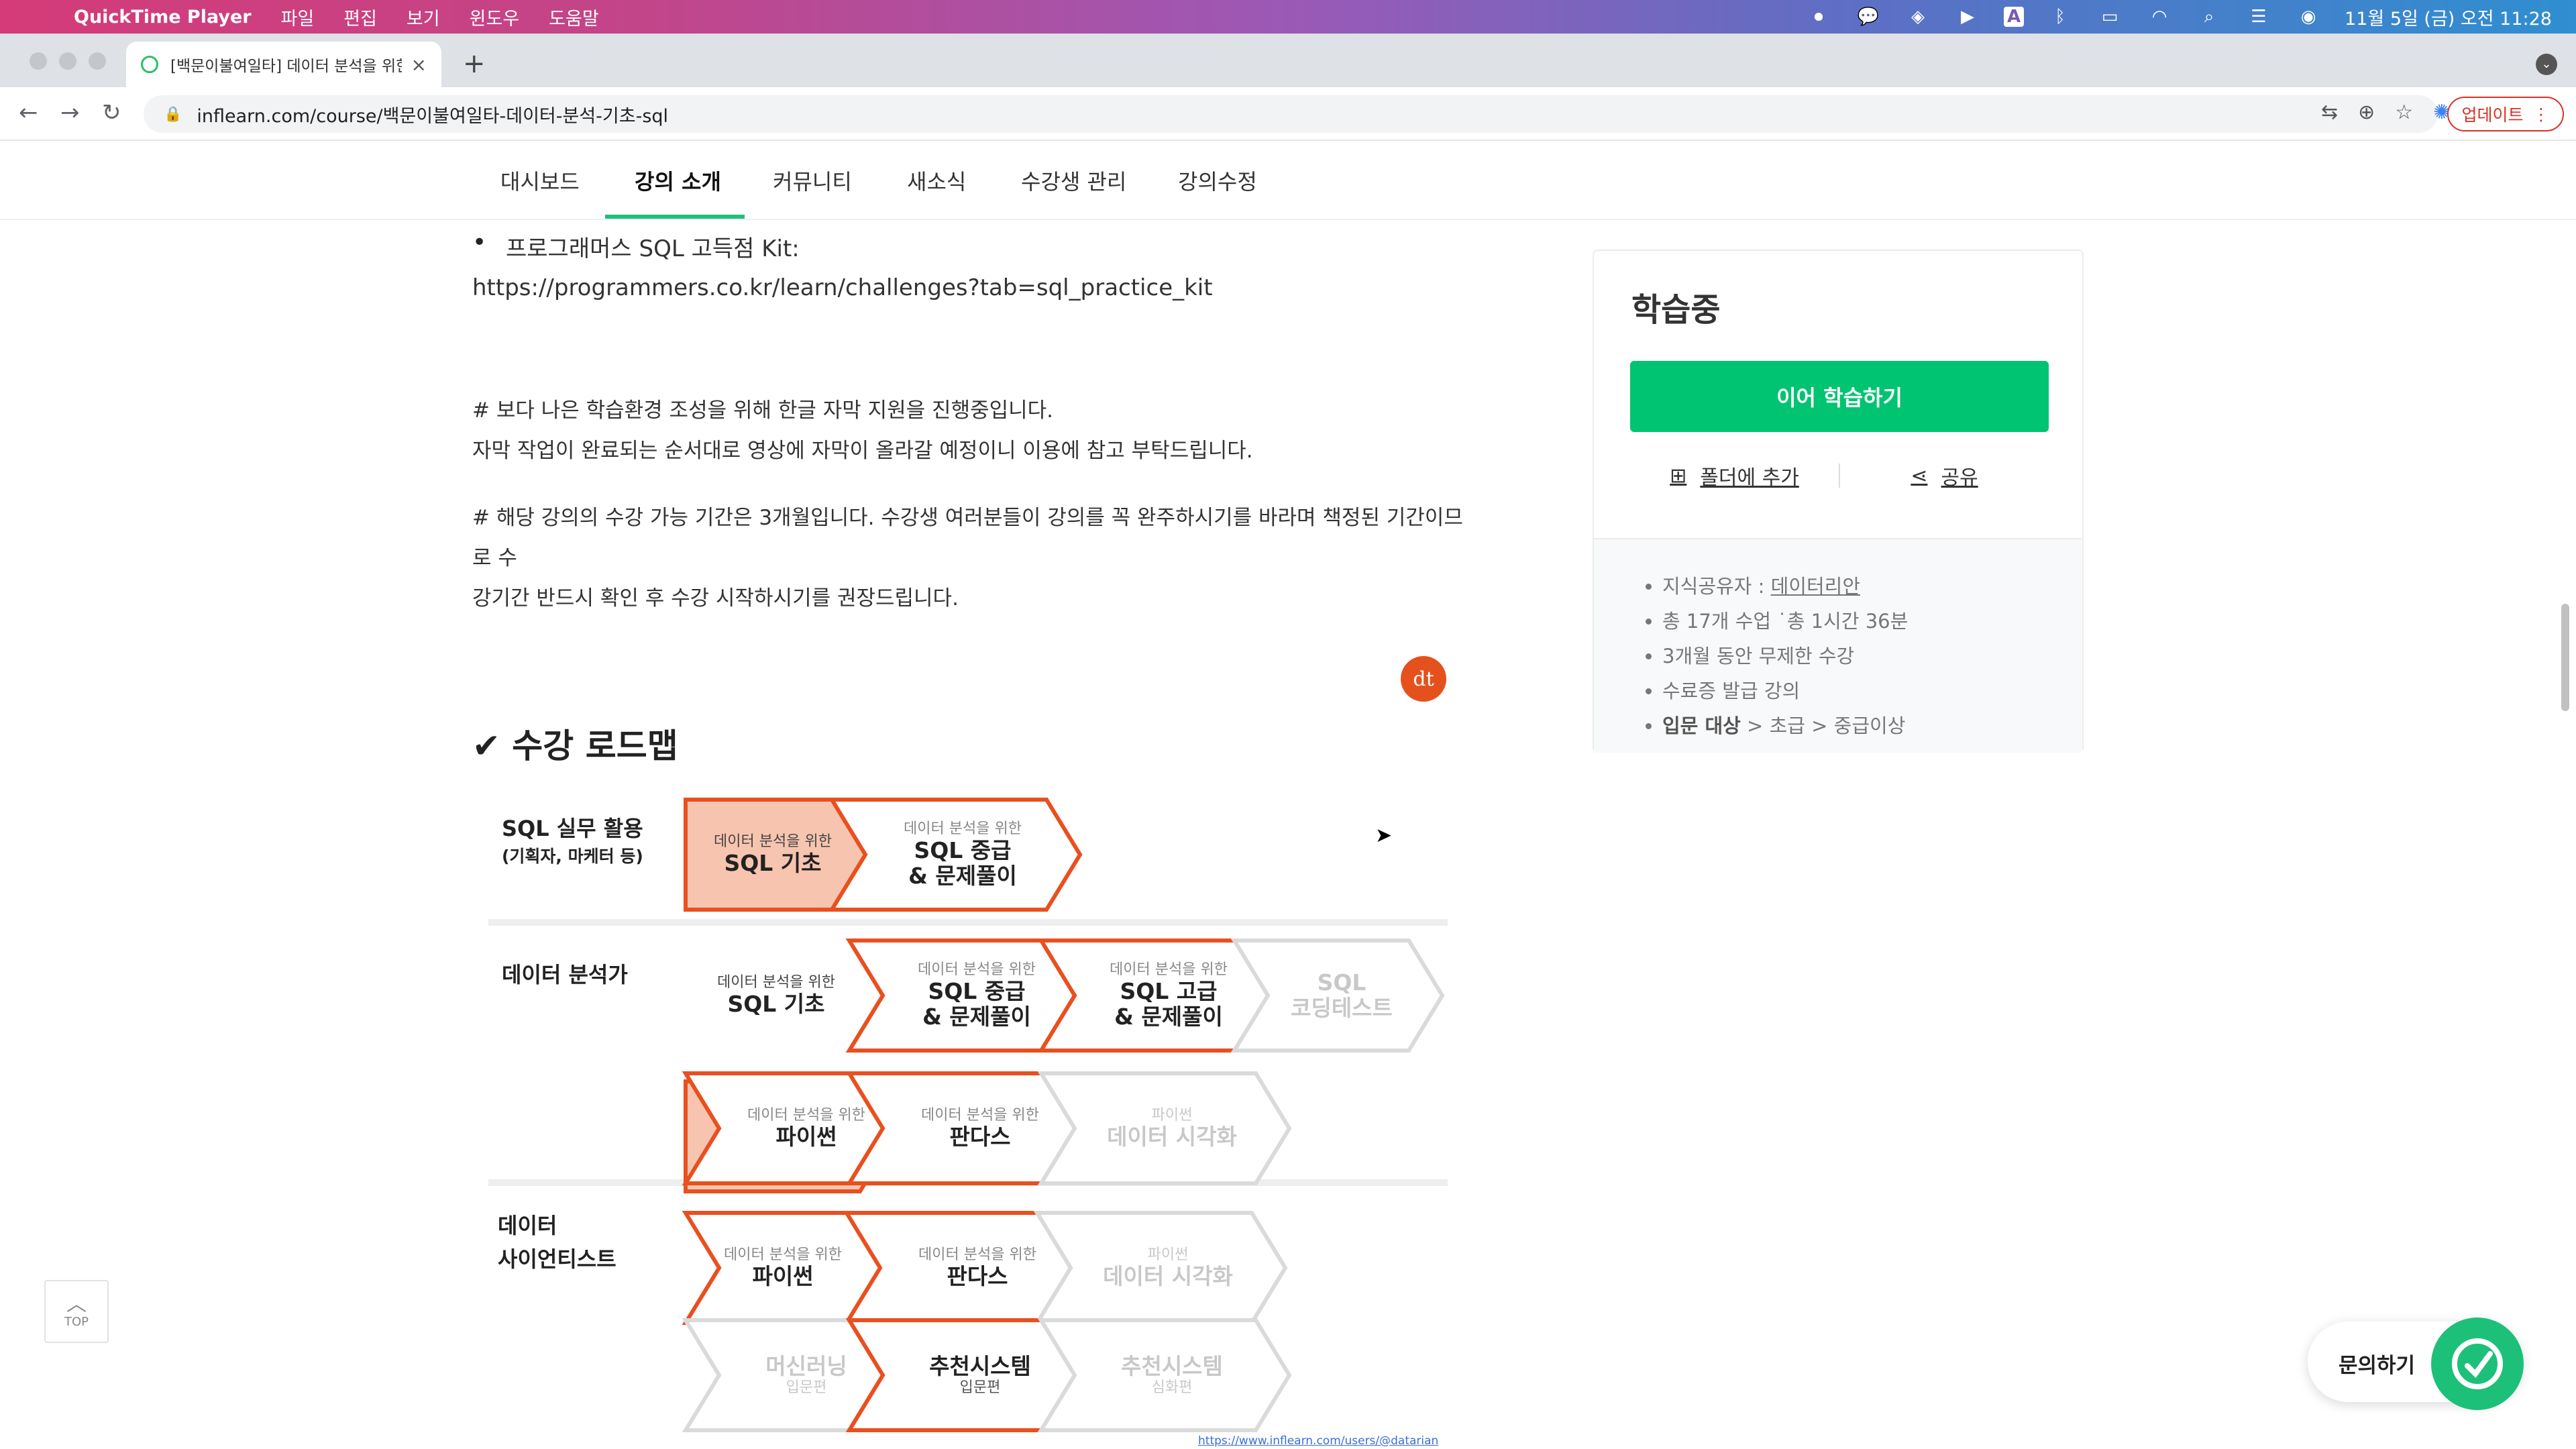 This screenshot has height=1449, width=2576. Describe the element at coordinates (968, 922) in the screenshot. I see `roadmap-divider` at that location.